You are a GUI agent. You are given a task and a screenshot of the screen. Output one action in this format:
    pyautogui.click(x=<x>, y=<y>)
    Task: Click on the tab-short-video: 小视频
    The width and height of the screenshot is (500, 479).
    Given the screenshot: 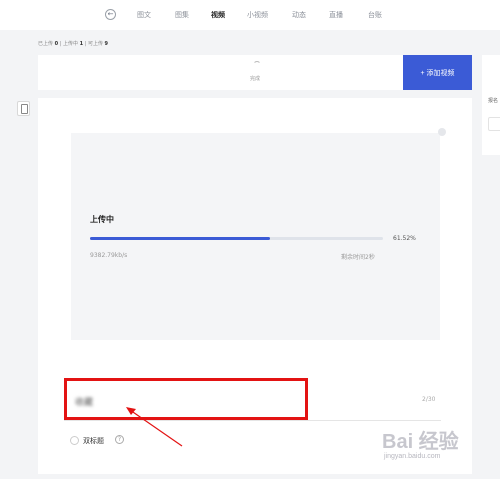 What is the action you would take?
    pyautogui.click(x=257, y=15)
    